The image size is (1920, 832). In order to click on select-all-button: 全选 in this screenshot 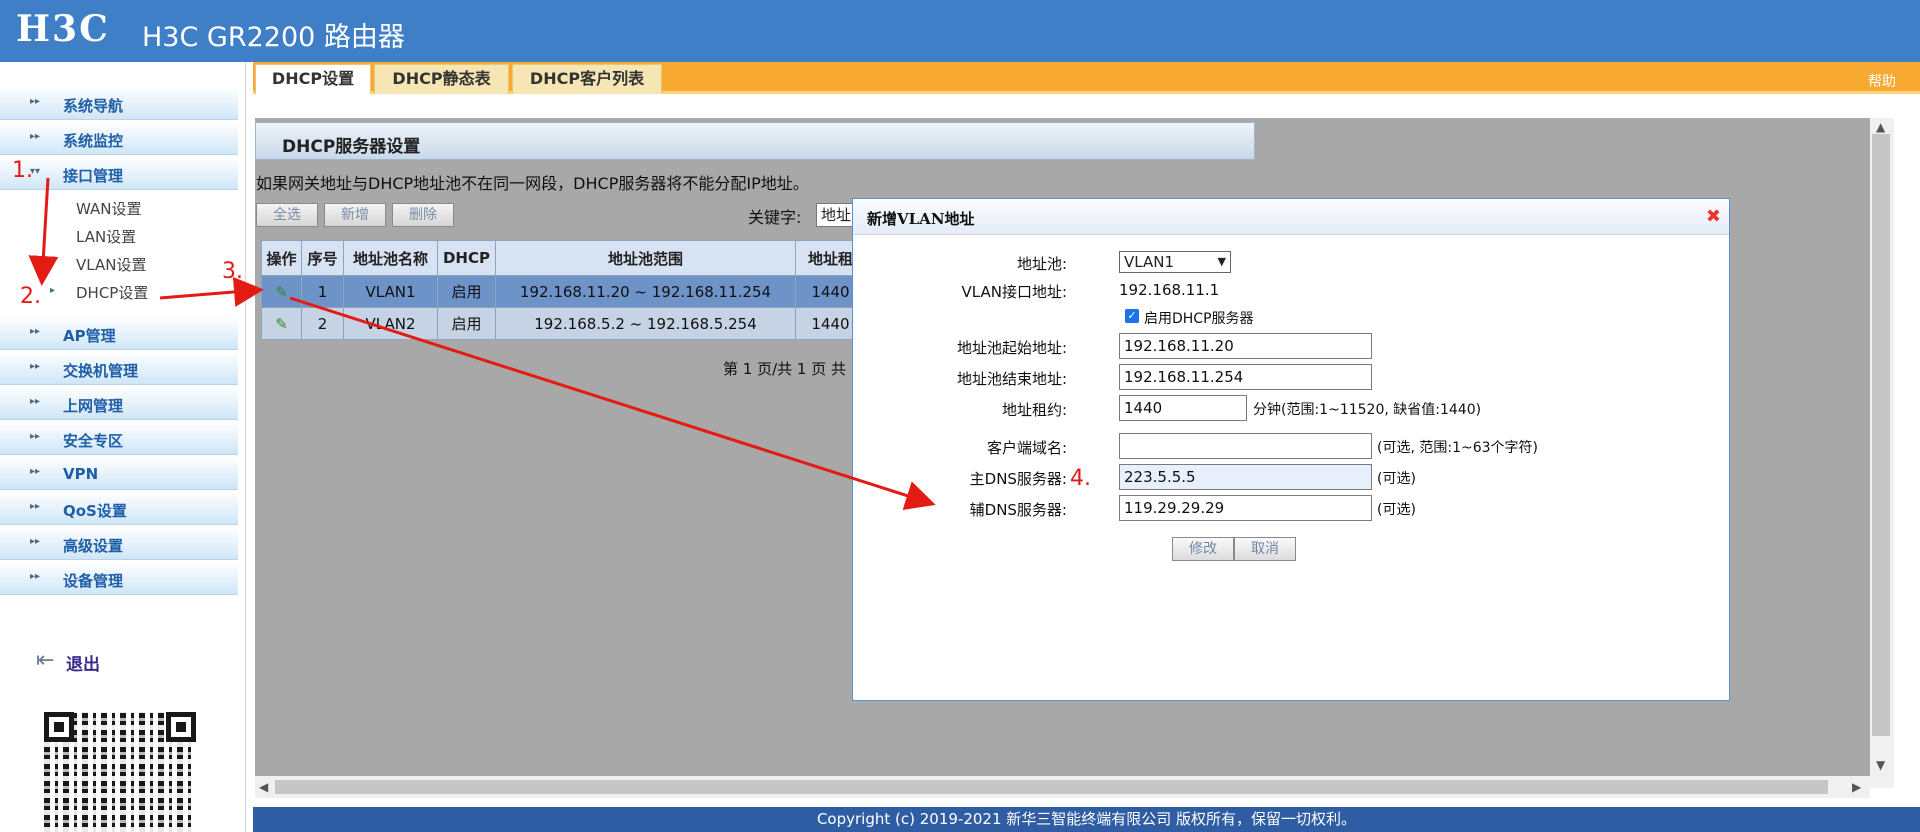, I will do `click(287, 215)`.